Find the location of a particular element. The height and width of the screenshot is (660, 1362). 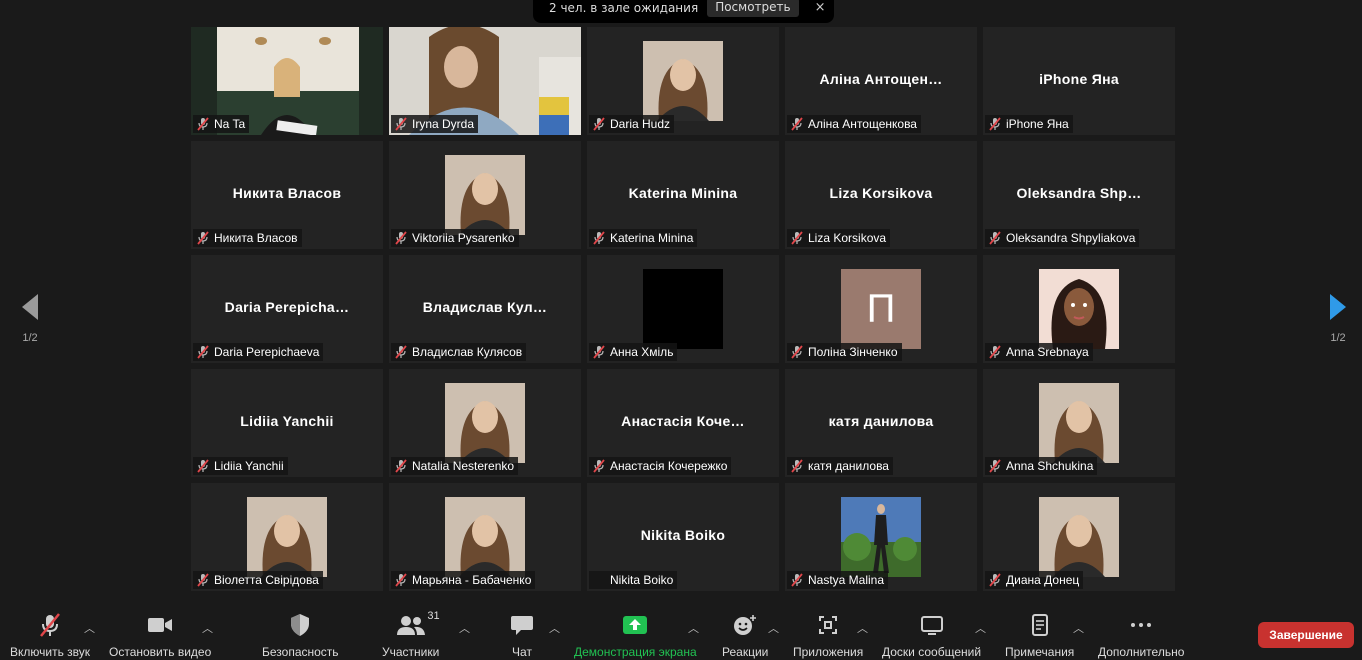

participant-name-label: Anna Srebnaya is located at coordinates (1039, 352).